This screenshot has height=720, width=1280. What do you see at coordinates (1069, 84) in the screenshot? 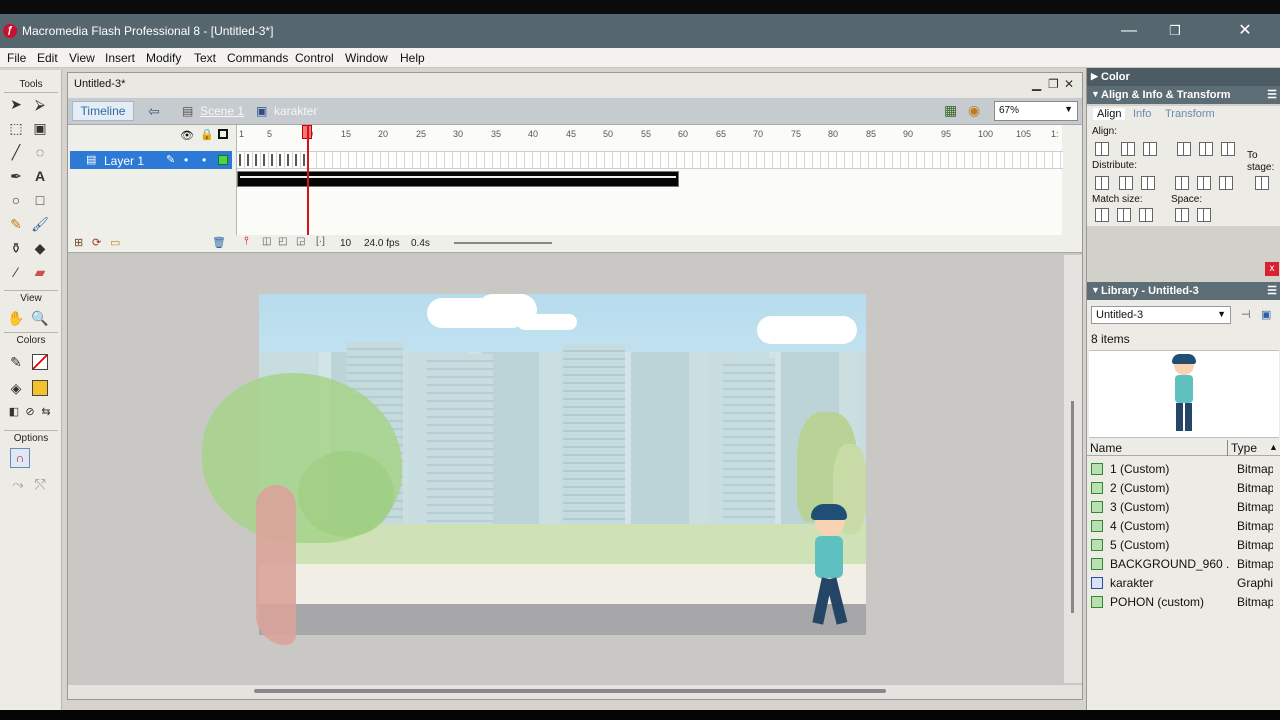
I see `doc-close-icon: ✕` at bounding box center [1069, 84].